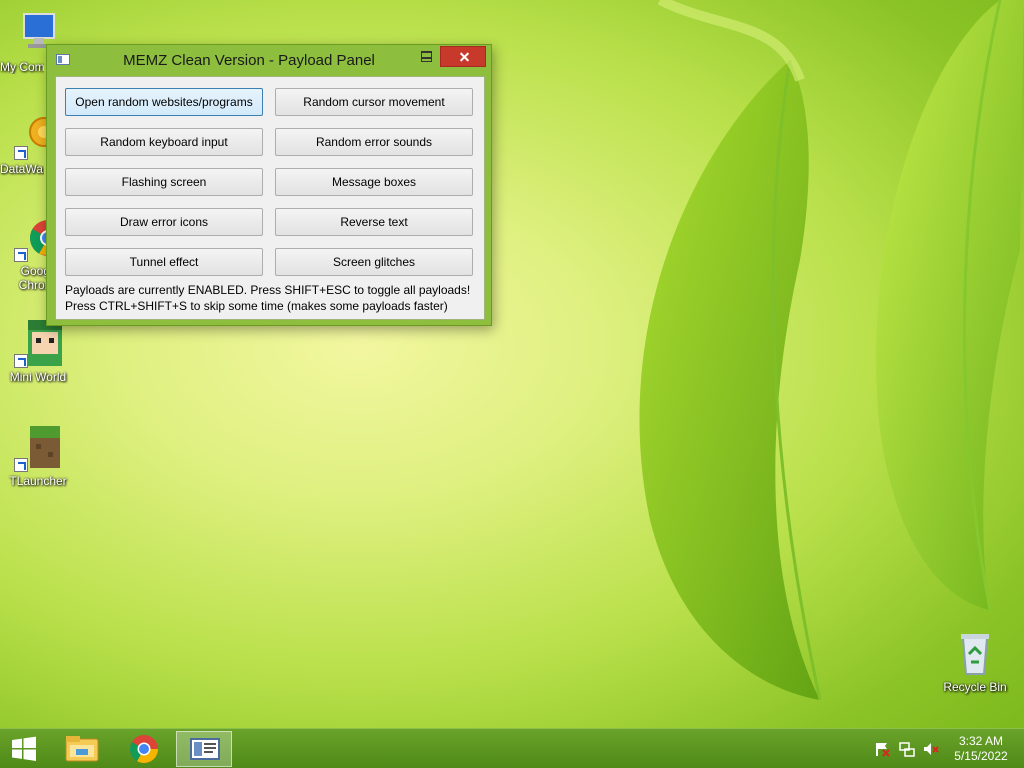  What do you see at coordinates (975, 687) in the screenshot?
I see `desktop-icon-label: Recycle Bin` at bounding box center [975, 687].